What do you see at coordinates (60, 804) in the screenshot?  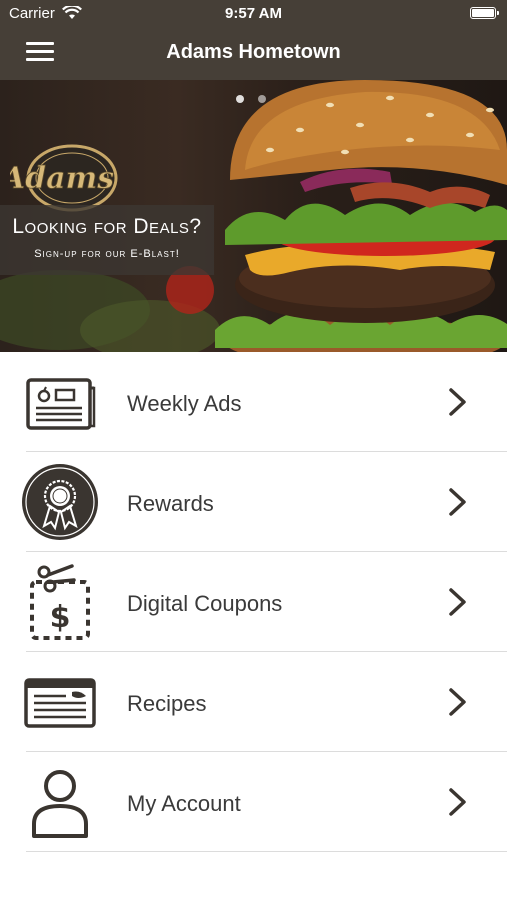 I see `user-icon` at bounding box center [60, 804].